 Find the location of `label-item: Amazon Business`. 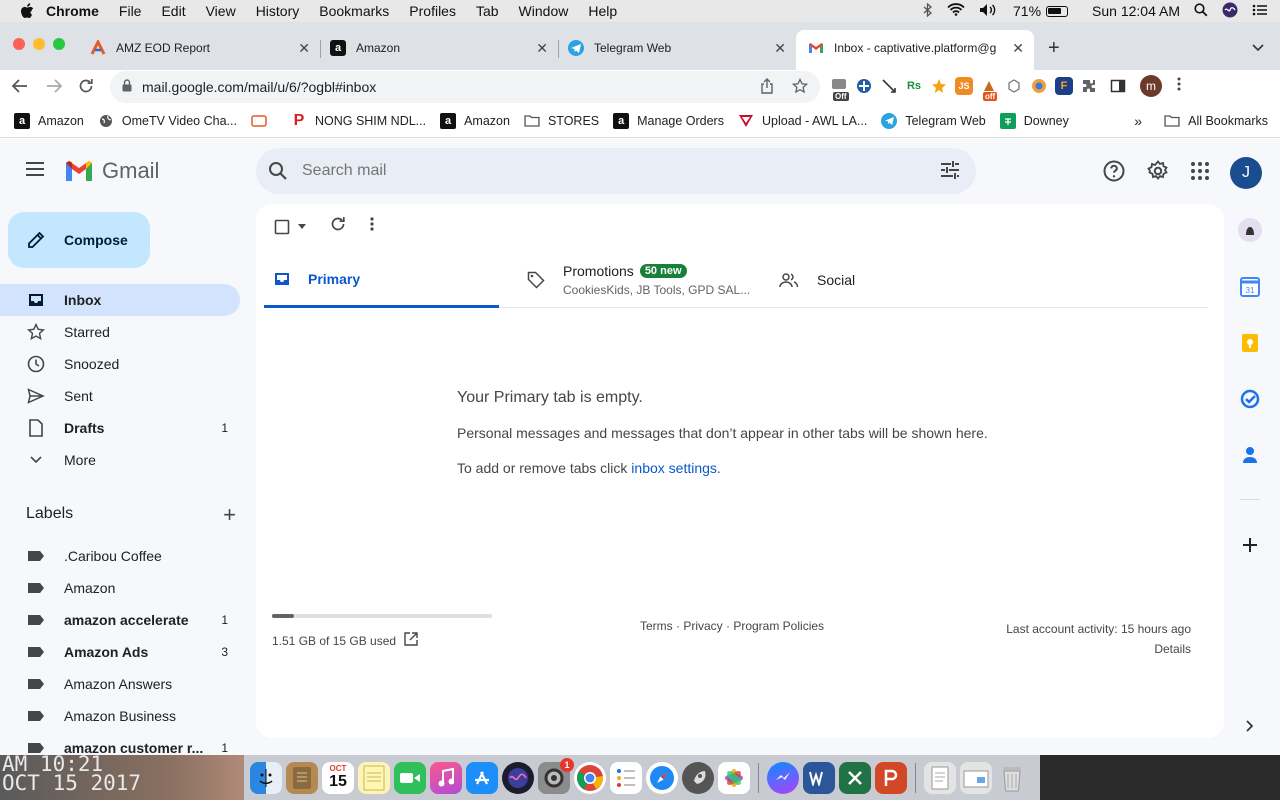

label-item: Amazon Business is located at coordinates (120, 716).